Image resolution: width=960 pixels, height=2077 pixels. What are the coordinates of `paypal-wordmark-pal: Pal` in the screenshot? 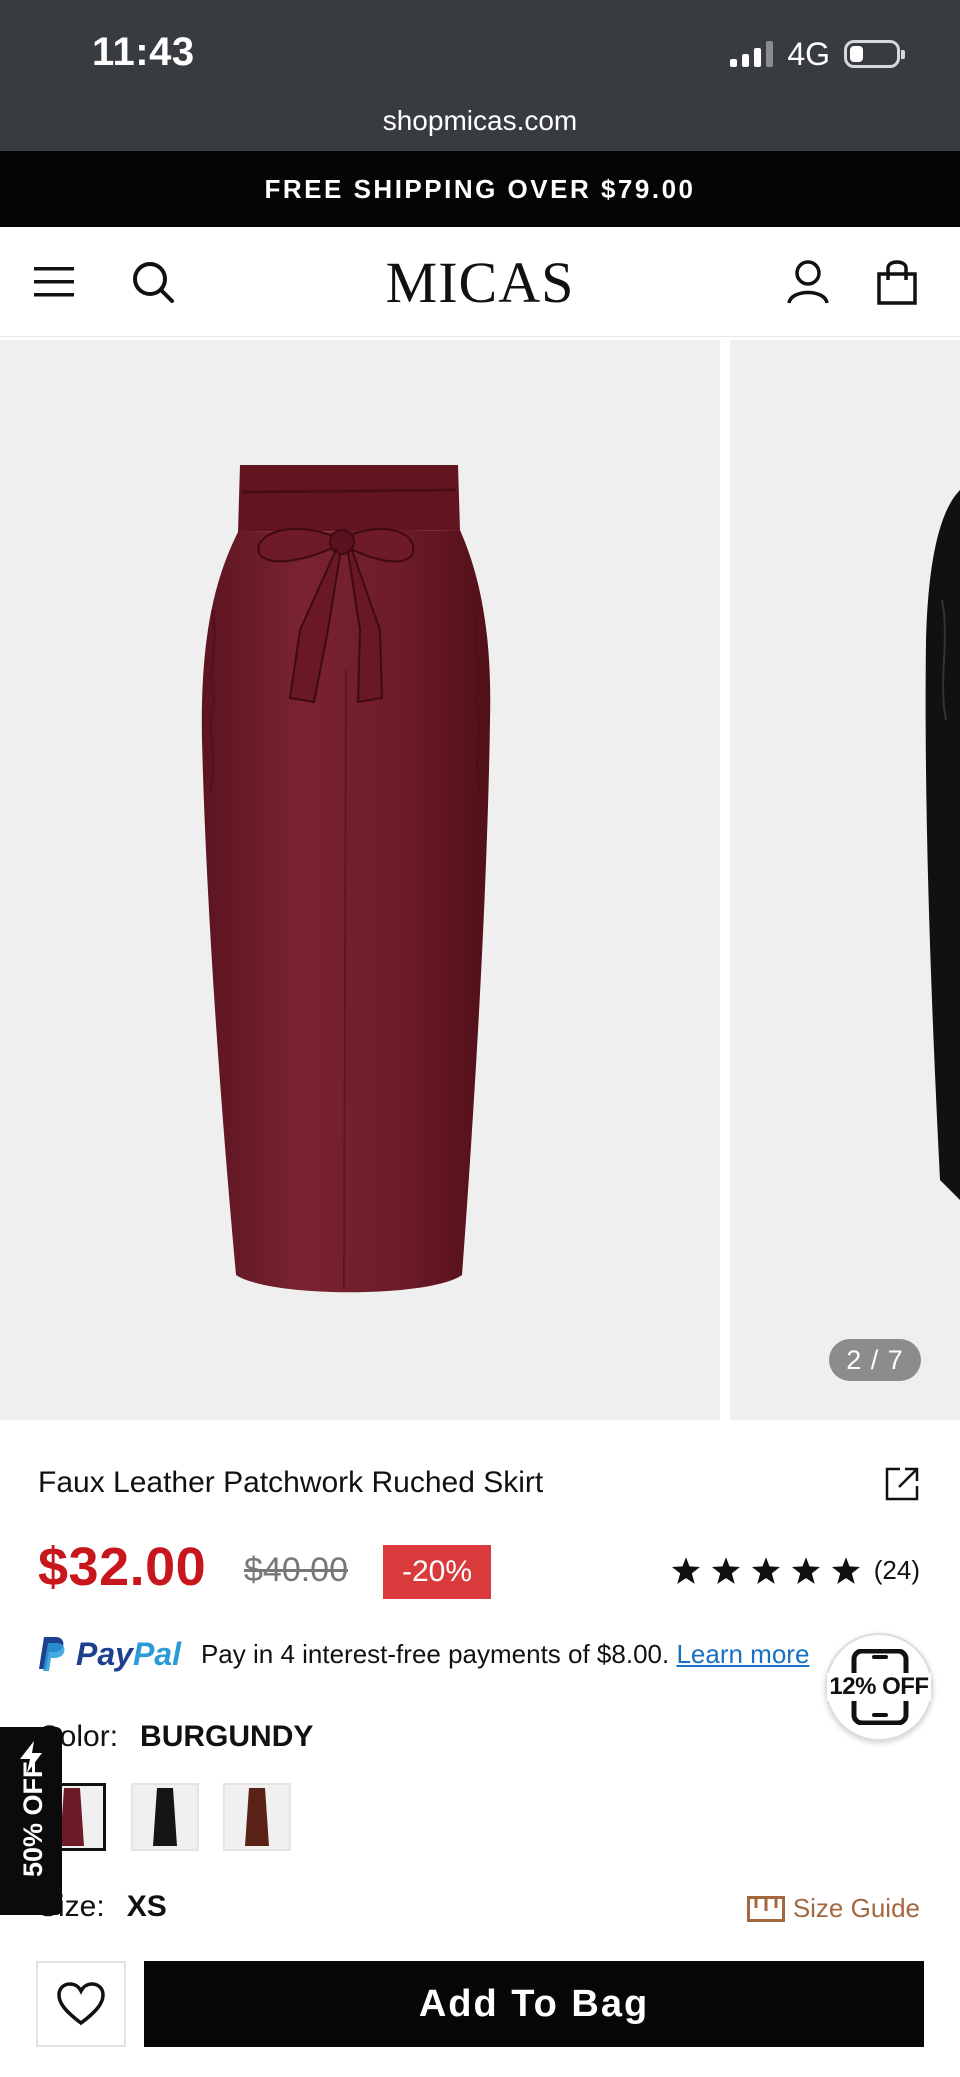 It's located at (156, 1653).